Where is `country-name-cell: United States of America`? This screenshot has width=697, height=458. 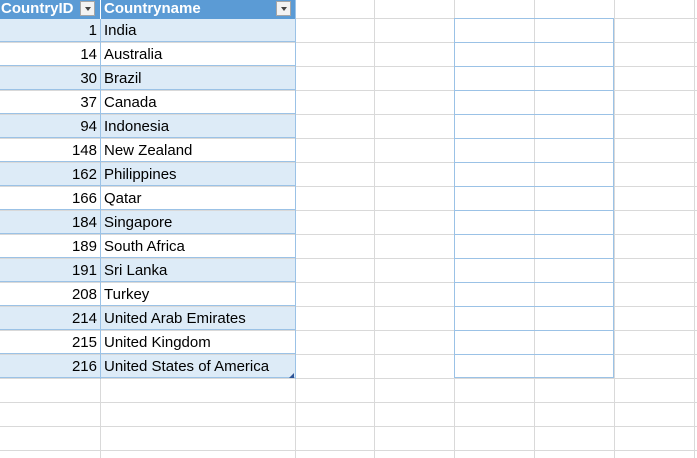 country-name-cell: United States of America is located at coordinates (186, 366).